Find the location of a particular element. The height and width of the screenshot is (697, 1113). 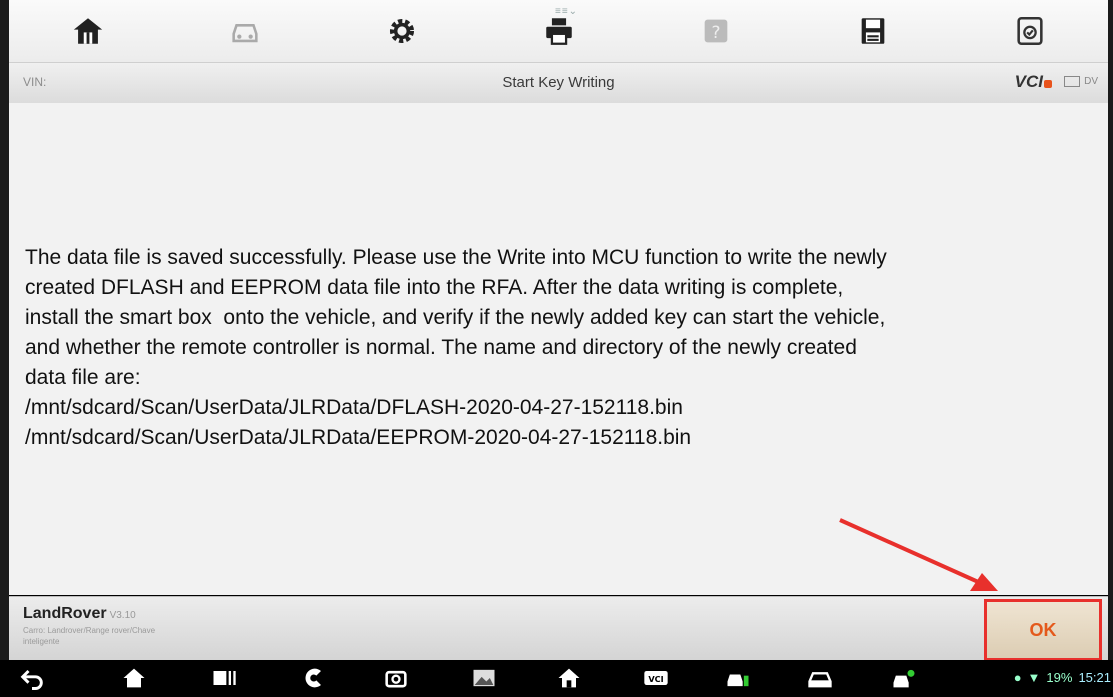

car-button is located at coordinates (820, 678).